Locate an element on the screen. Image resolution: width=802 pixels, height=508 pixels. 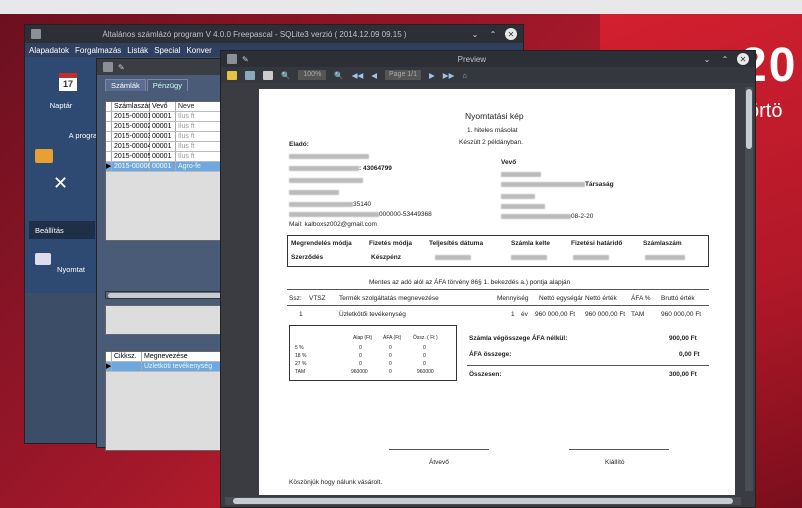
main-sidebar: 17 Naptár A progra ✕ Beállítás Nyomtat is located at coordinates (61, 175).